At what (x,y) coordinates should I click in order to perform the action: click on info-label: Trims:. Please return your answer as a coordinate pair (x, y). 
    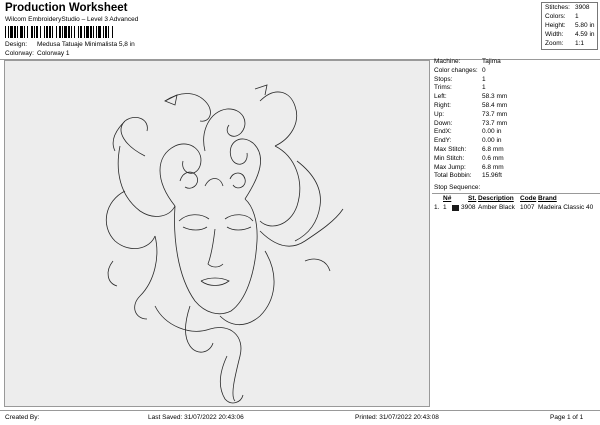
    Looking at the image, I should click on (443, 88).